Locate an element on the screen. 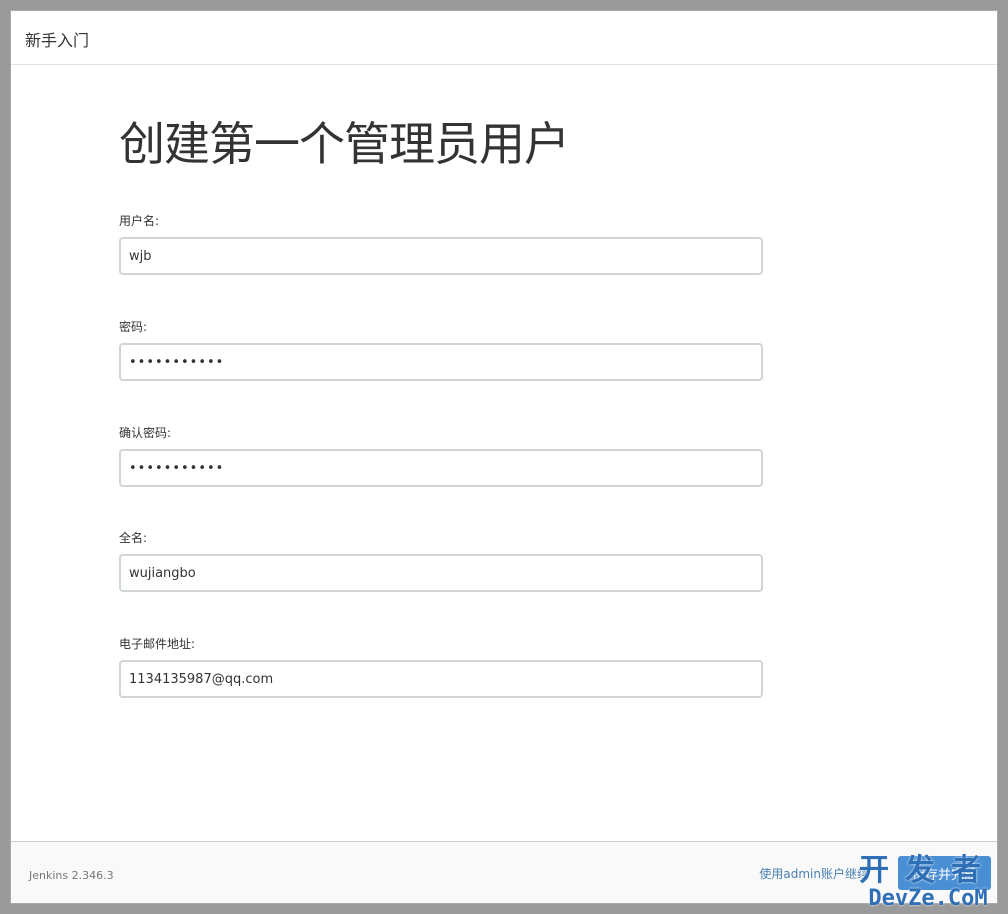  email-field-group: 电子邮件地址: is located at coordinates (441, 667).